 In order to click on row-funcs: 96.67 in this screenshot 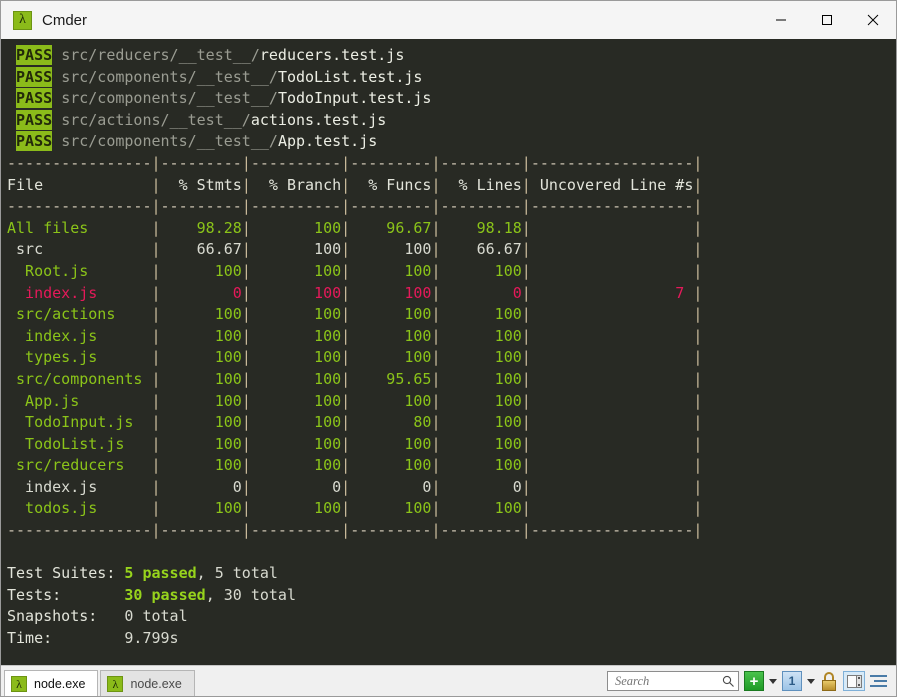, I will do `click(391, 227)`.